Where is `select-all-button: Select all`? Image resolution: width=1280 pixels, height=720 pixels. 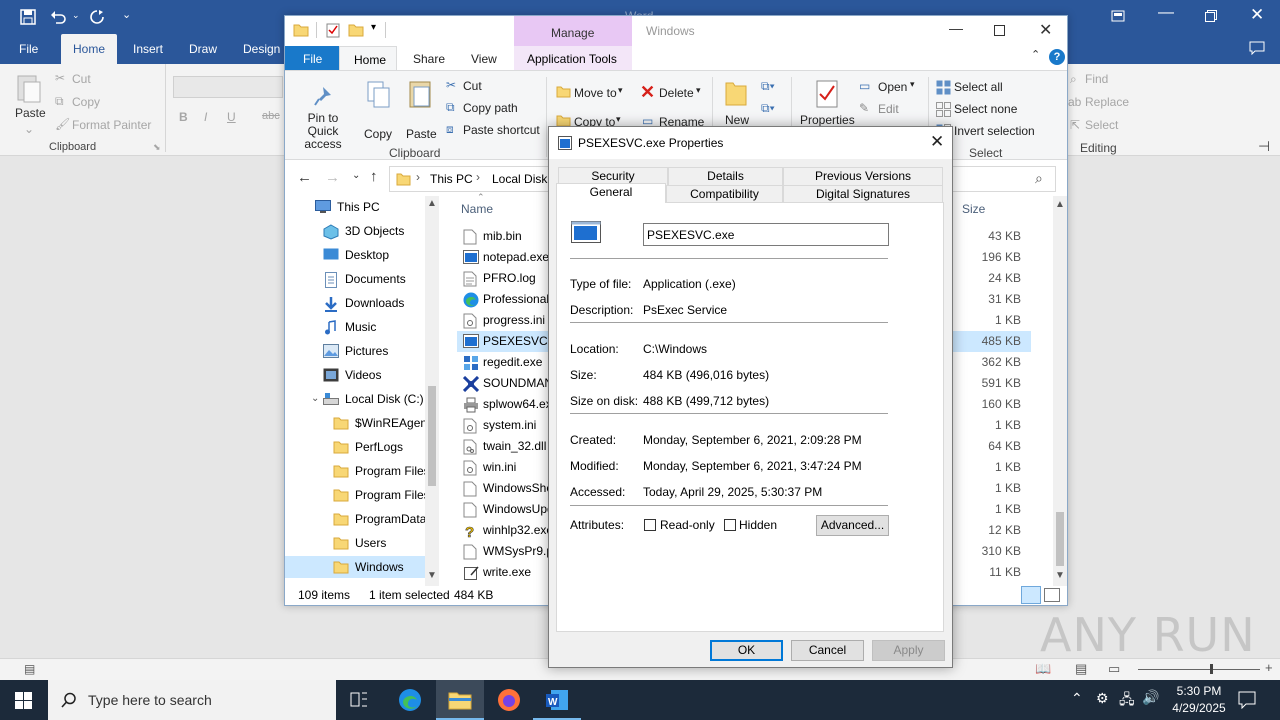
select-all-button: Select all is located at coordinates (978, 87).